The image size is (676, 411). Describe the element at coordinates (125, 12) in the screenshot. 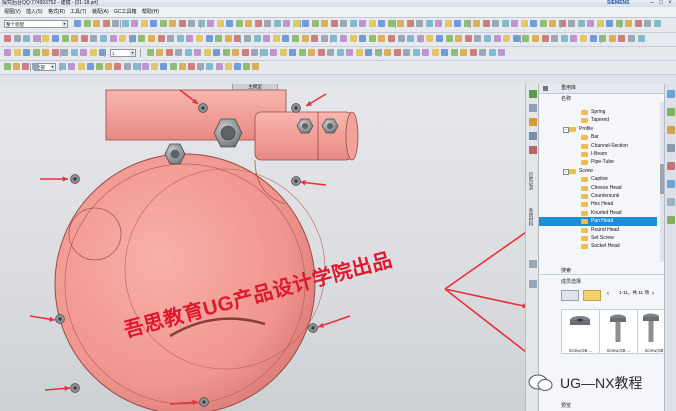

I see `menu-gc-toolkit: GC工具箱` at that location.